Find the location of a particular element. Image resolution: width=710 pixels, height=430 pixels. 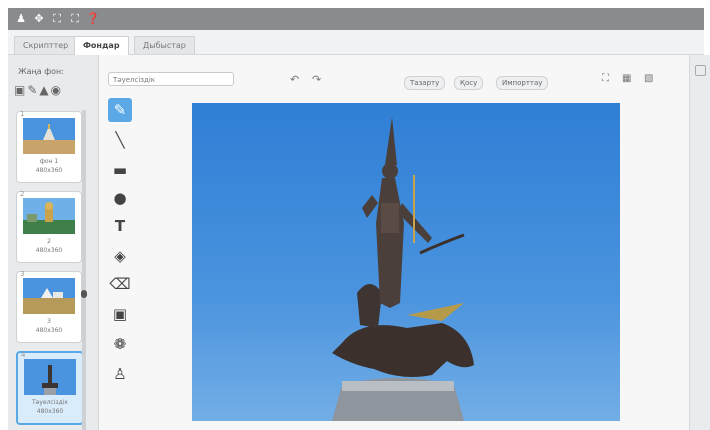

fill-icon: ◈ is located at coordinates (120, 256).